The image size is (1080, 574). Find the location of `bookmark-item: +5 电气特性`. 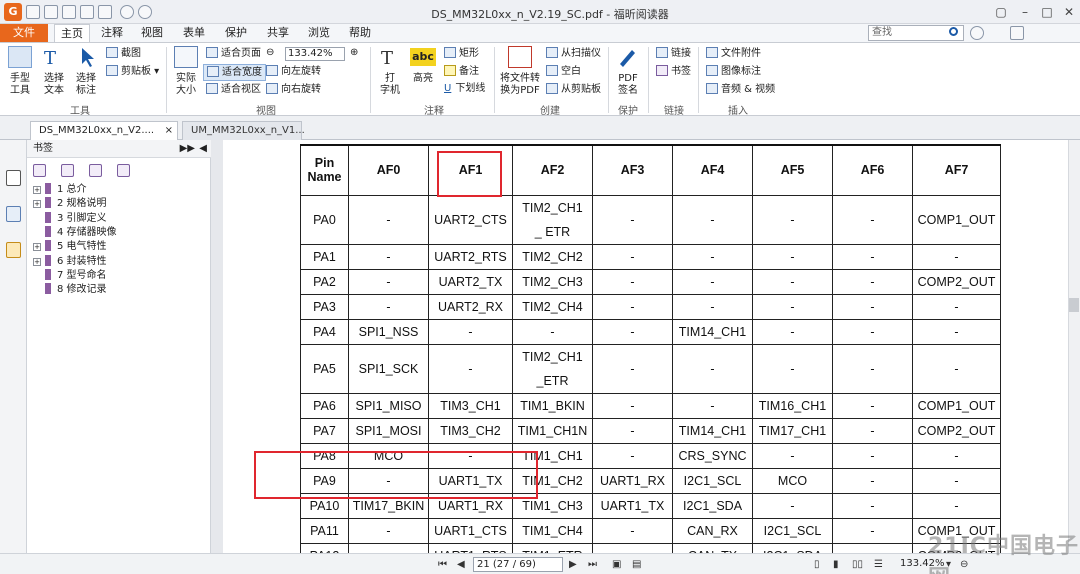

bookmark-item: +5 电气特性 is located at coordinates (70, 247).